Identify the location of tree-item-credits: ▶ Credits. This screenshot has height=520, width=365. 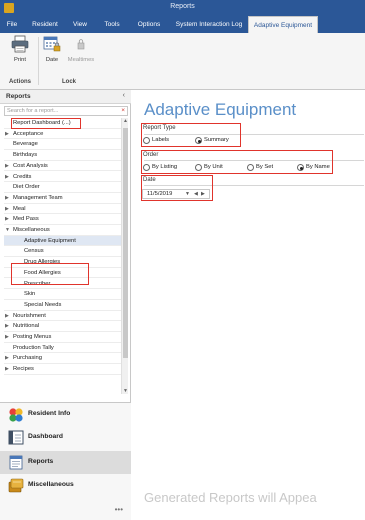
(62, 177).